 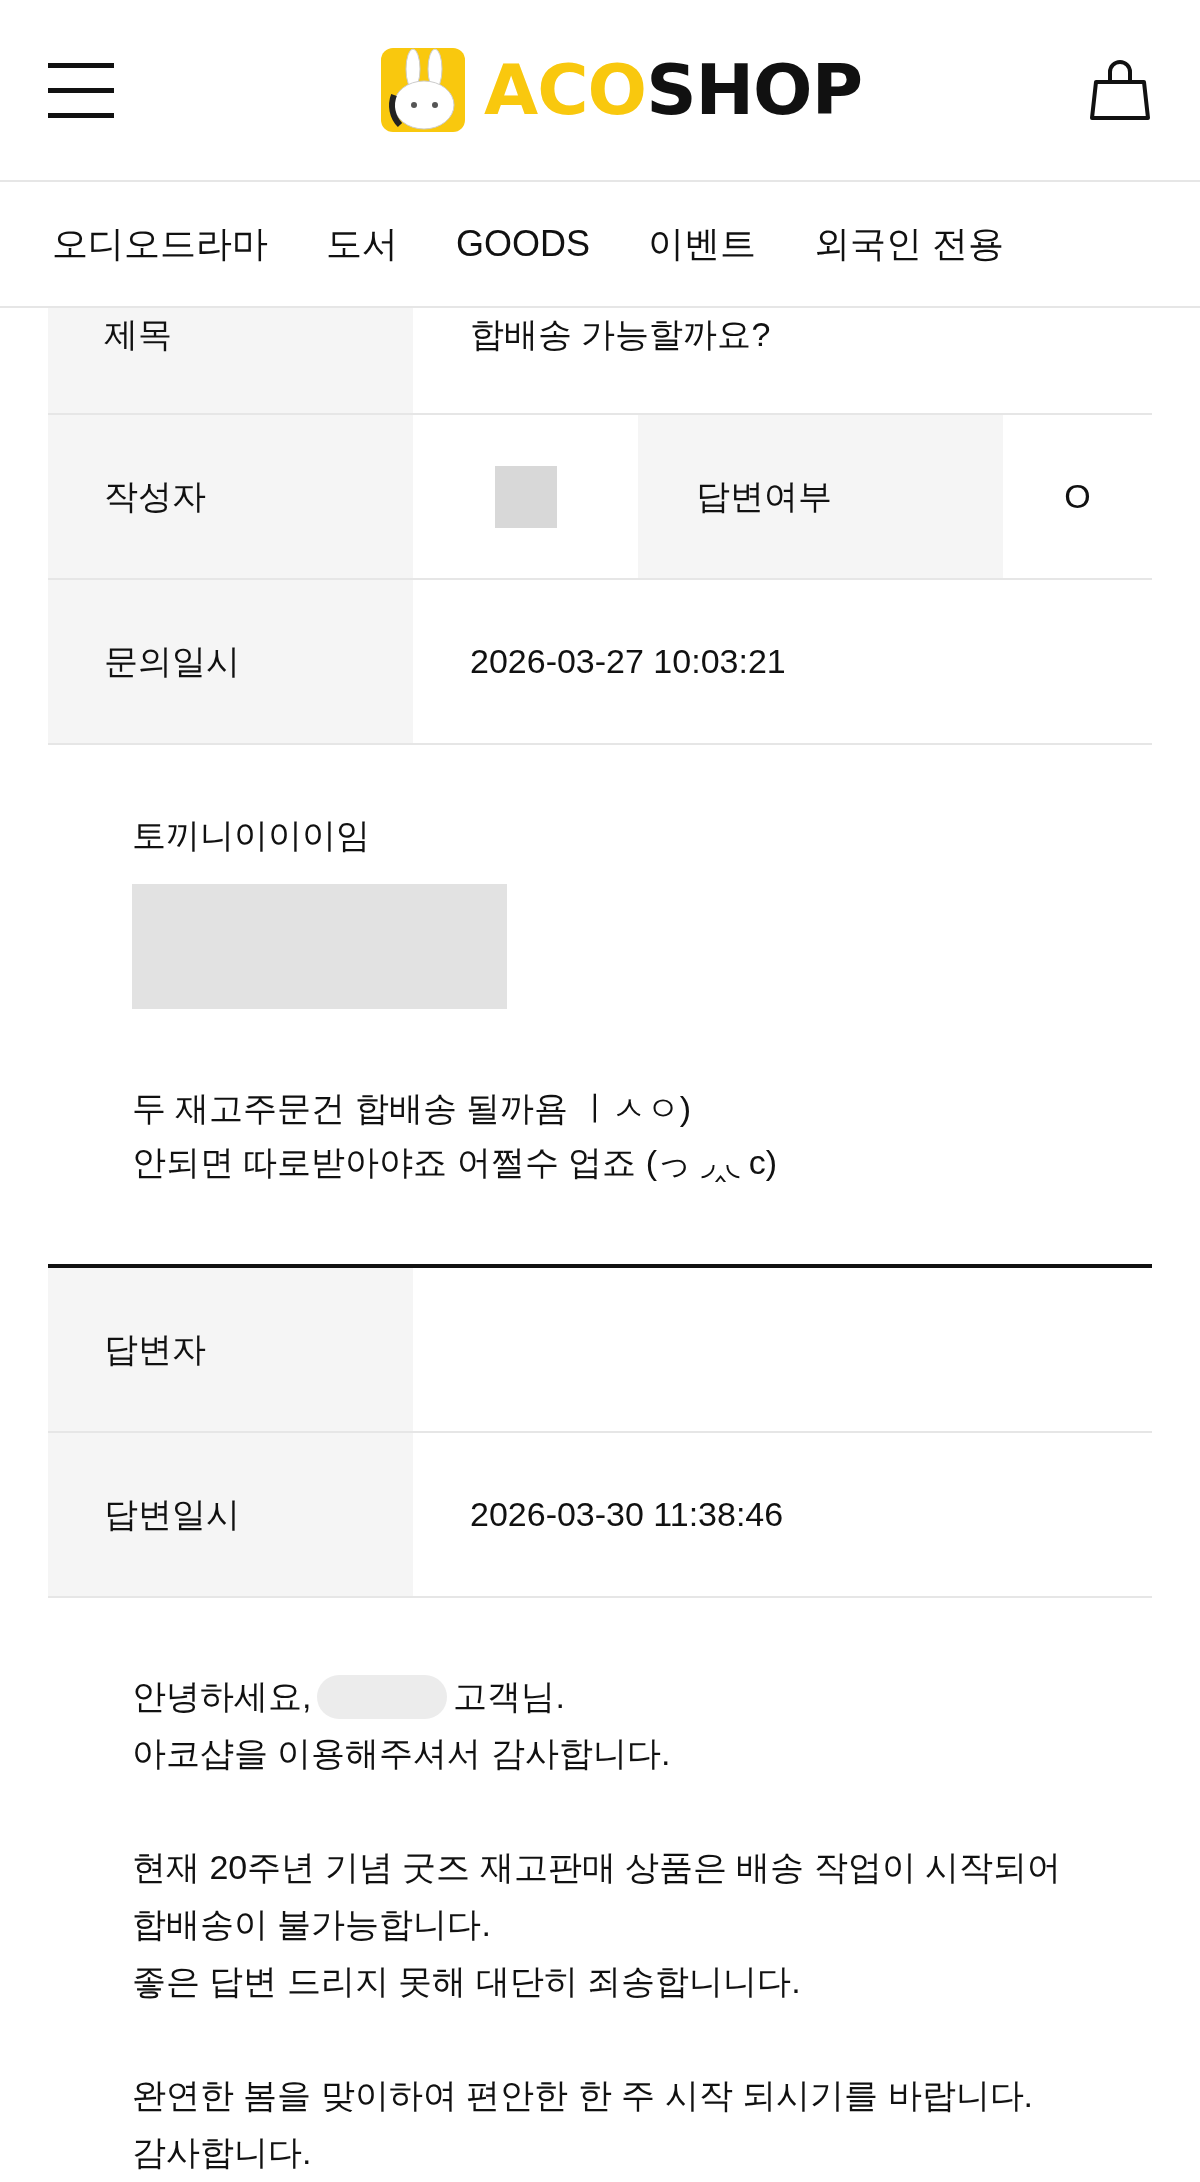 I want to click on shopping-bag-icon, so click(x=1120, y=90).